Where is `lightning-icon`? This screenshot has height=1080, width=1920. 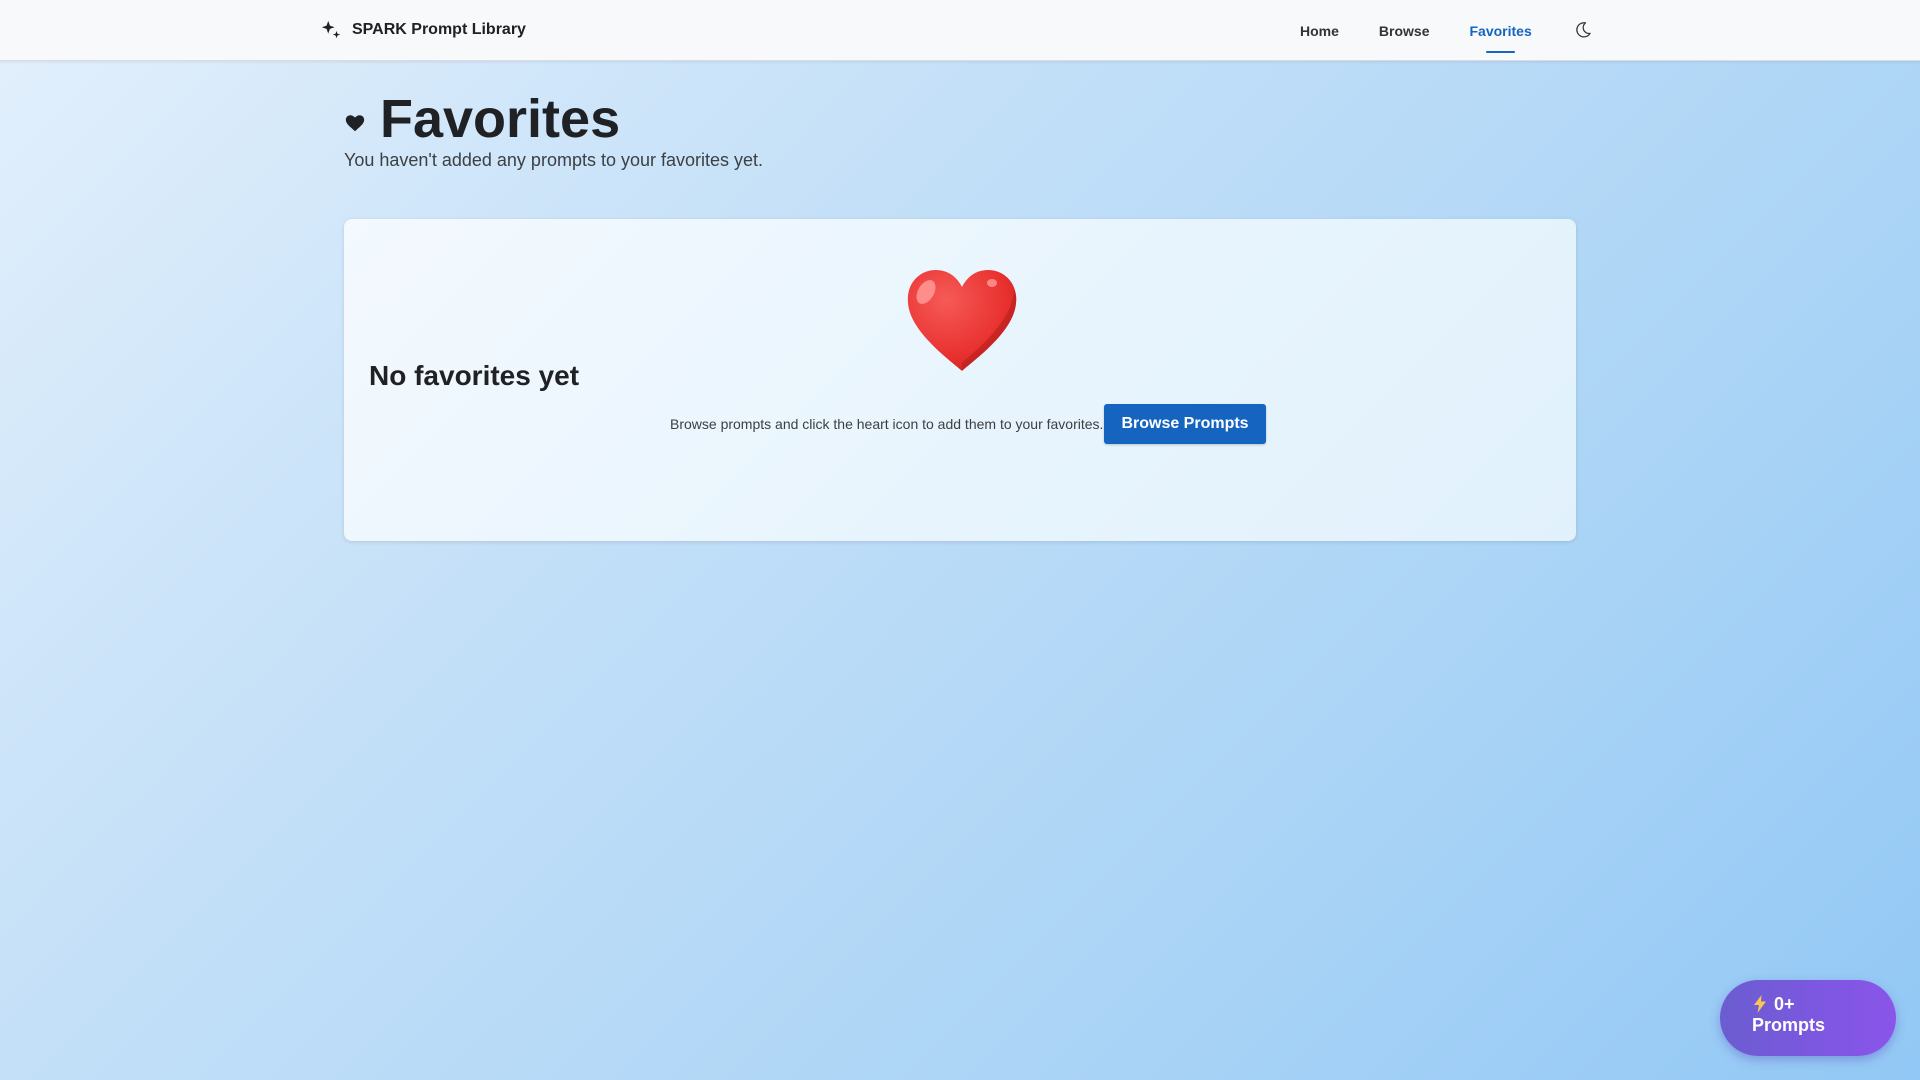
lightning-icon is located at coordinates (1760, 1004).